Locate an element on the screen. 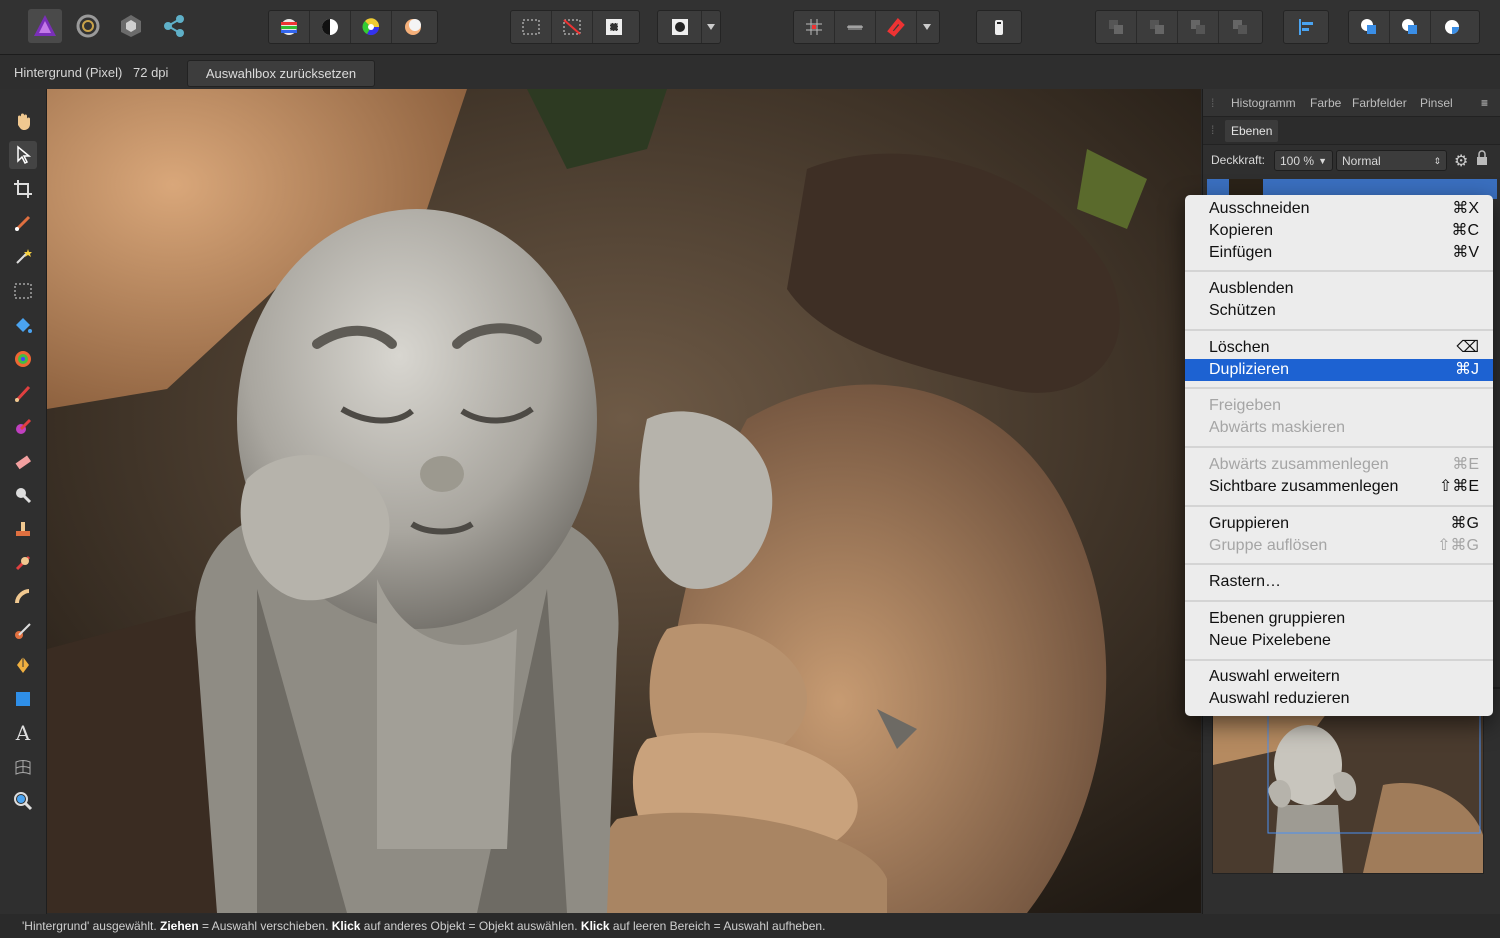 The image size is (1500, 938). liquify-persona-icon is located at coordinates (88, 26).